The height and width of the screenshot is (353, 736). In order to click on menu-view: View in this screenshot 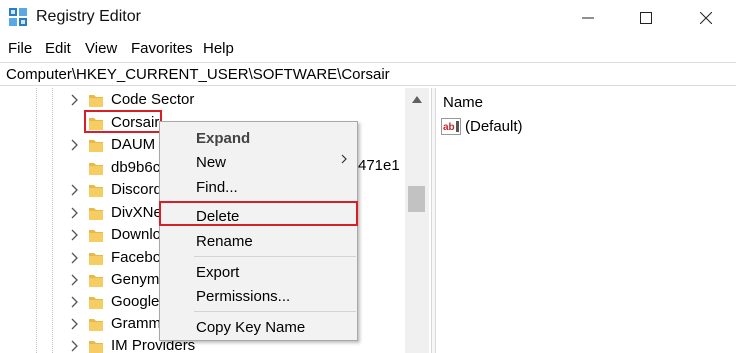, I will do `click(101, 48)`.